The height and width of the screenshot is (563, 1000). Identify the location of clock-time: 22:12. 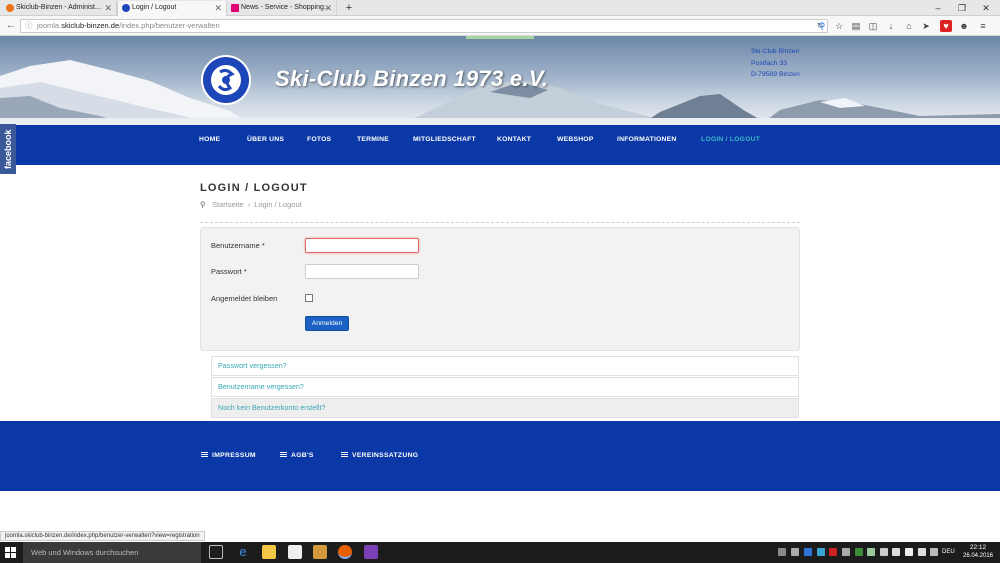
(978, 547).